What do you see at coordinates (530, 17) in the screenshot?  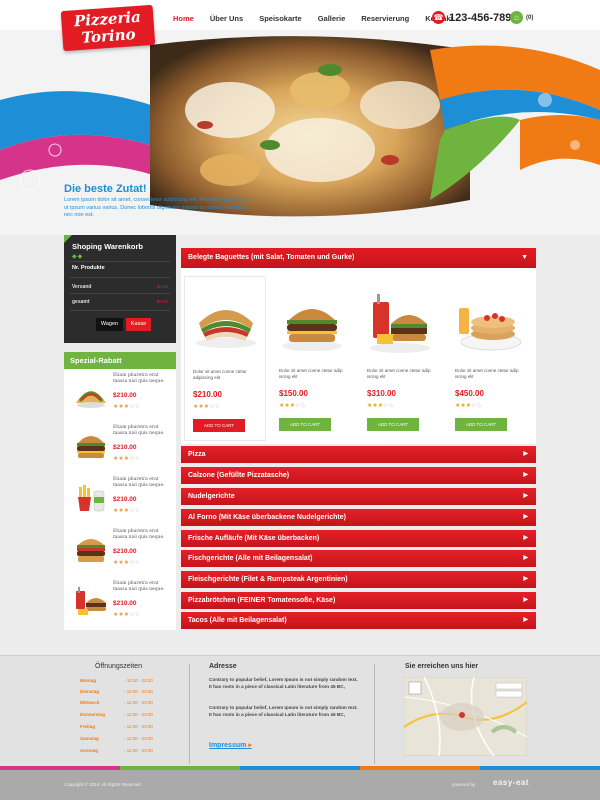 I see `cart-count: (0)` at bounding box center [530, 17].